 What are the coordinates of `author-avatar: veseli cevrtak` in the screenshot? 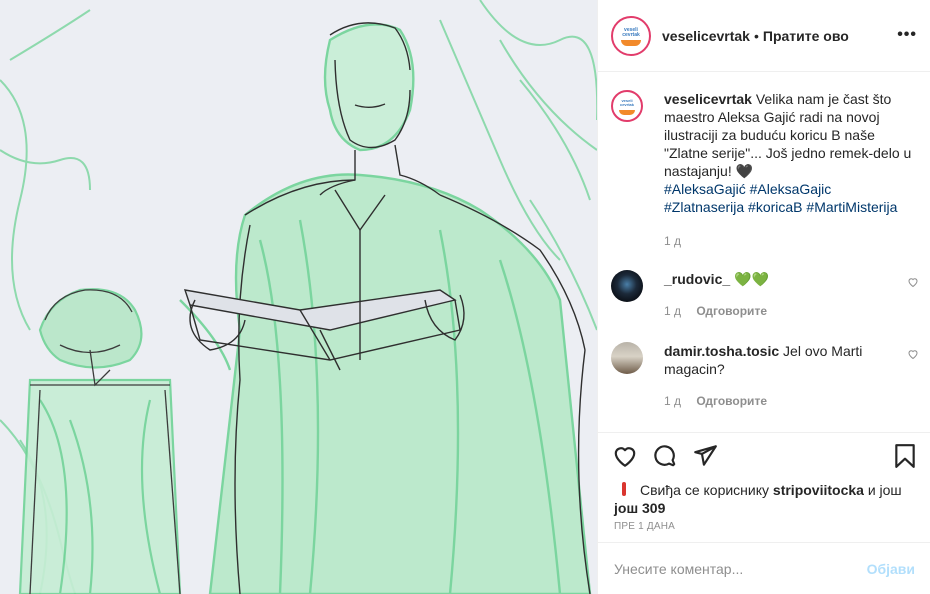 It's located at (631, 35).